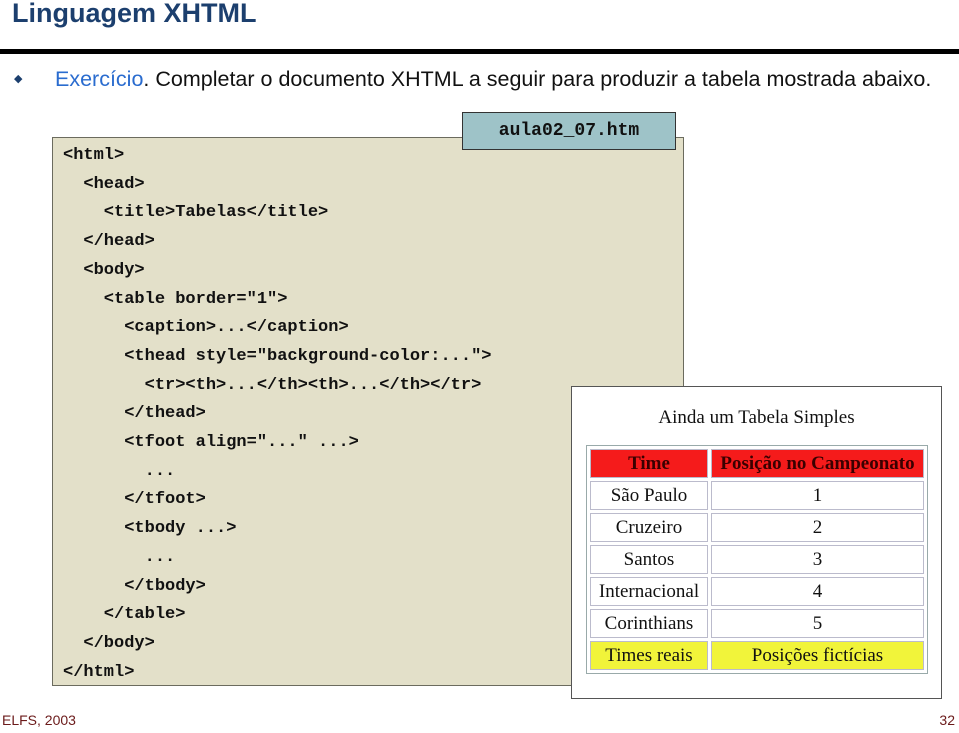 The width and height of the screenshot is (959, 733). I want to click on position-cell: 4, so click(817, 591).